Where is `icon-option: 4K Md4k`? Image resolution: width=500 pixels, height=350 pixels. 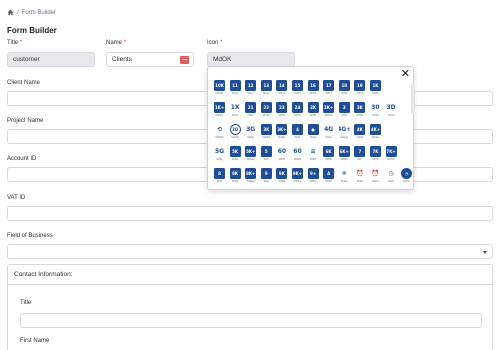 icon-option: 4K Md4k is located at coordinates (359, 135).